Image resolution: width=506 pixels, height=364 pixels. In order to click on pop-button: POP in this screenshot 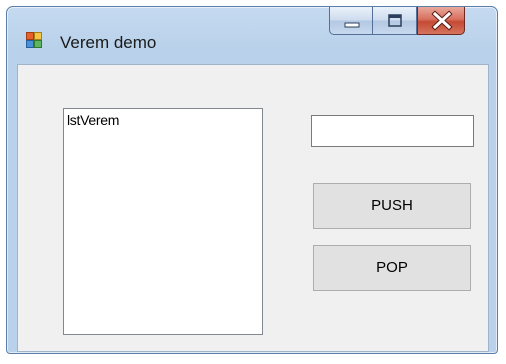, I will do `click(392, 268)`.